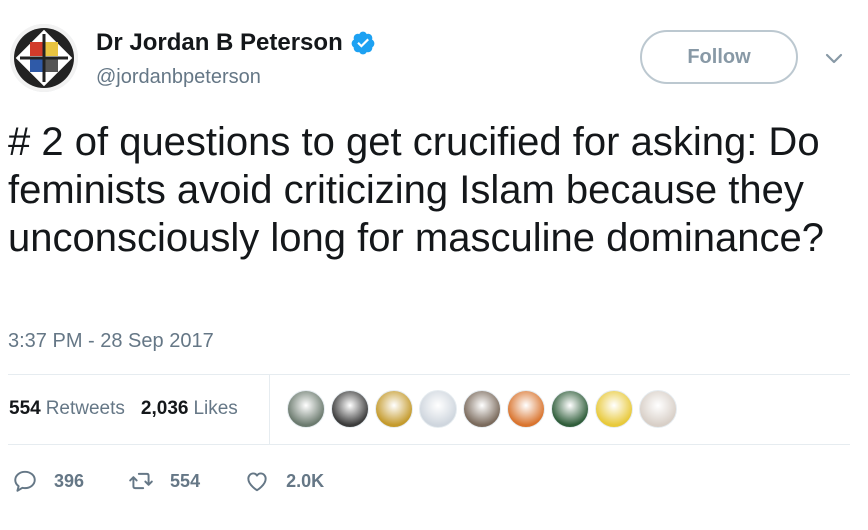 This screenshot has height=530, width=868. What do you see at coordinates (111, 341) in the screenshot?
I see `tweet-timestamp: 3:37 PM - 28 Sep 2017` at bounding box center [111, 341].